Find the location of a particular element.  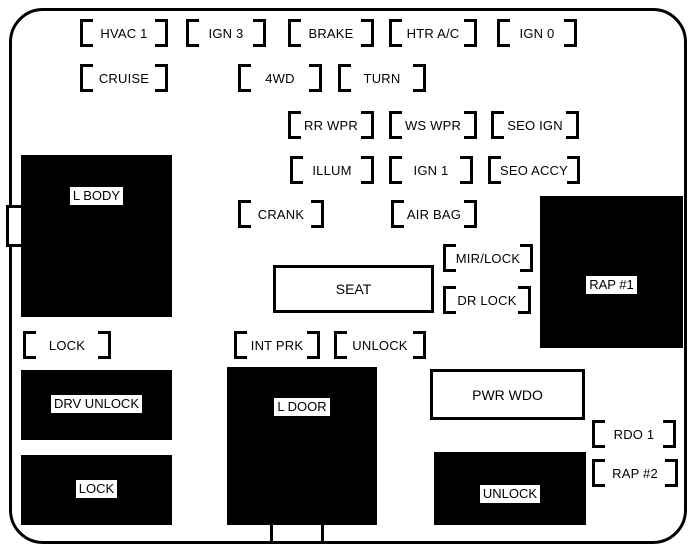

fuse-slot-rap-2: RAP #2 is located at coordinates (635, 473).